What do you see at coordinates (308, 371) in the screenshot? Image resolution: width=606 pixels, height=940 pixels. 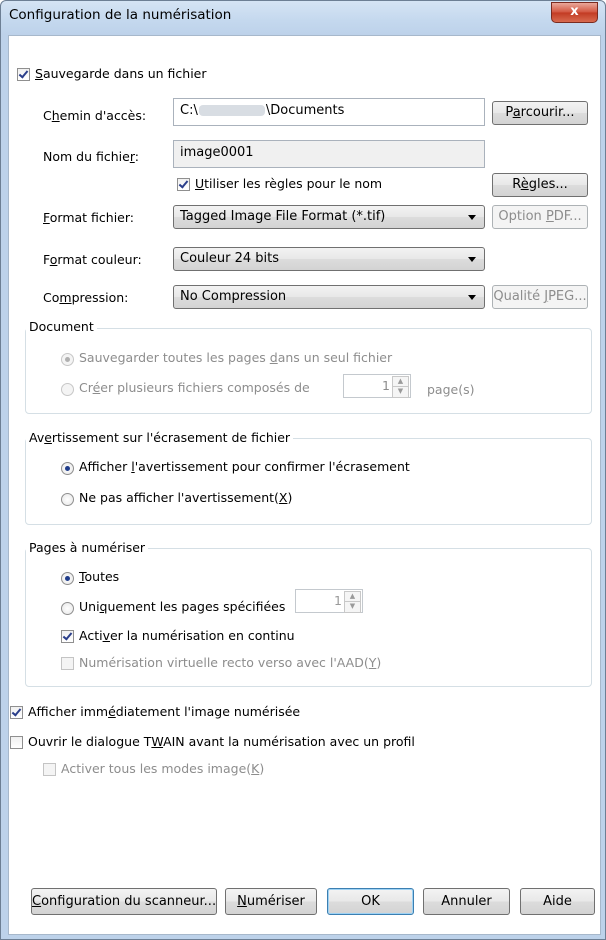 I see `document-group` at bounding box center [308, 371].